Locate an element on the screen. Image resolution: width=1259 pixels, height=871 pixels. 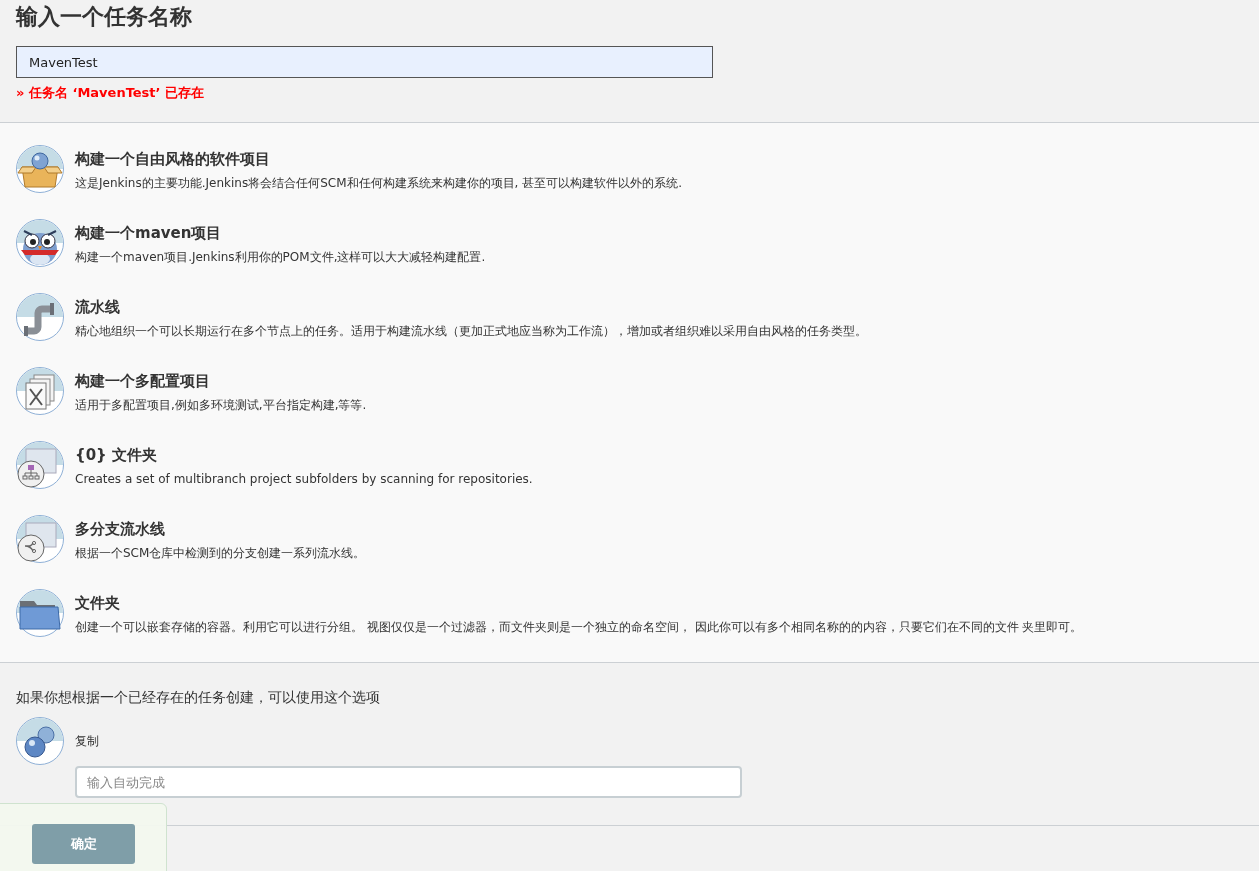
item-name-field: MavenTest is located at coordinates (364, 62).